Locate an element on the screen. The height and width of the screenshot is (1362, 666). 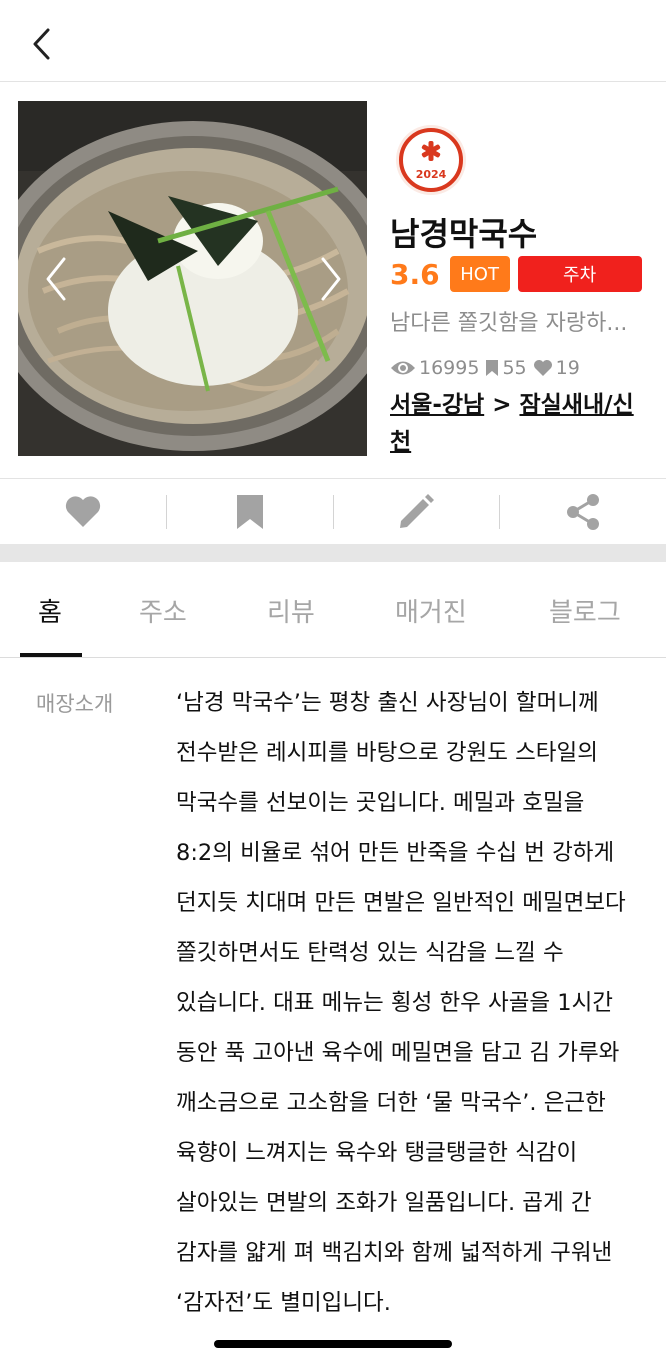
views-stat: 16995 is located at coordinates (434, 368).